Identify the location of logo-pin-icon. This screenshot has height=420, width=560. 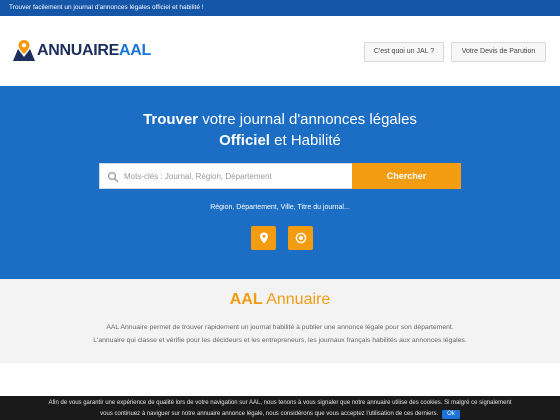
(24, 50).